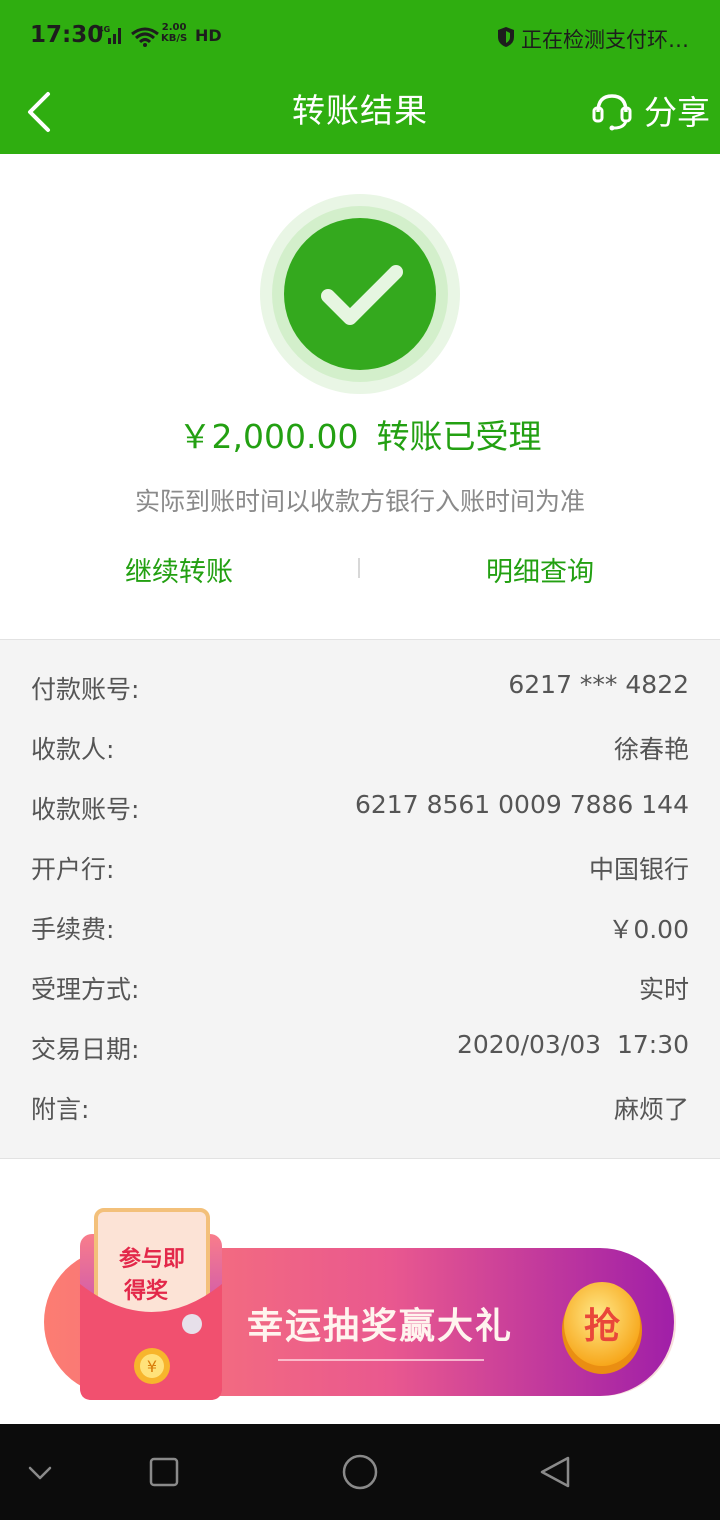 The image size is (720, 1520). What do you see at coordinates (179, 569) in the screenshot?
I see `continue-transfer-button: 继续转账` at bounding box center [179, 569].